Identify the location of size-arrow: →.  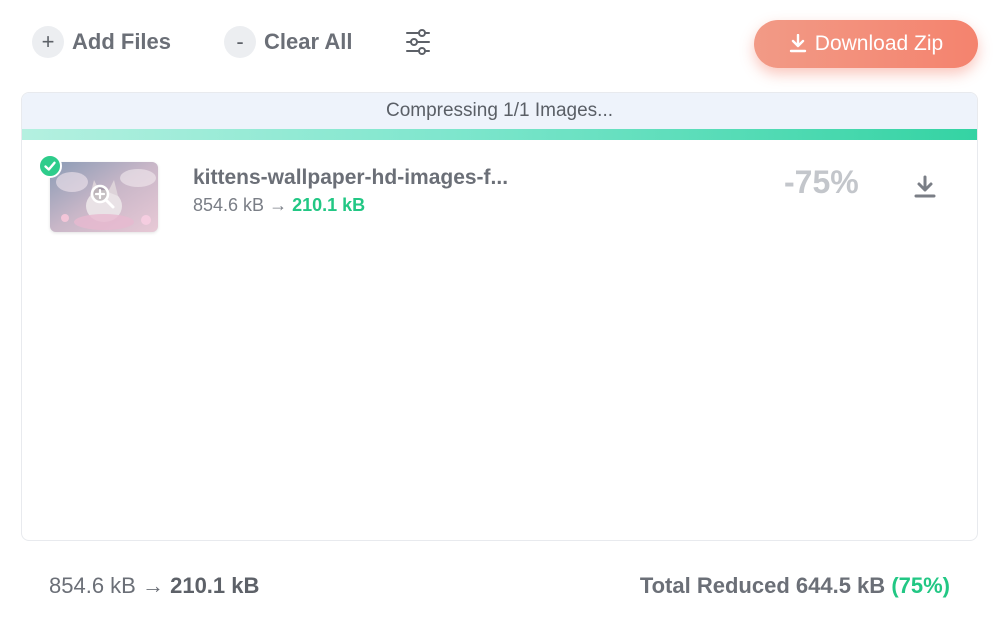
(278, 205).